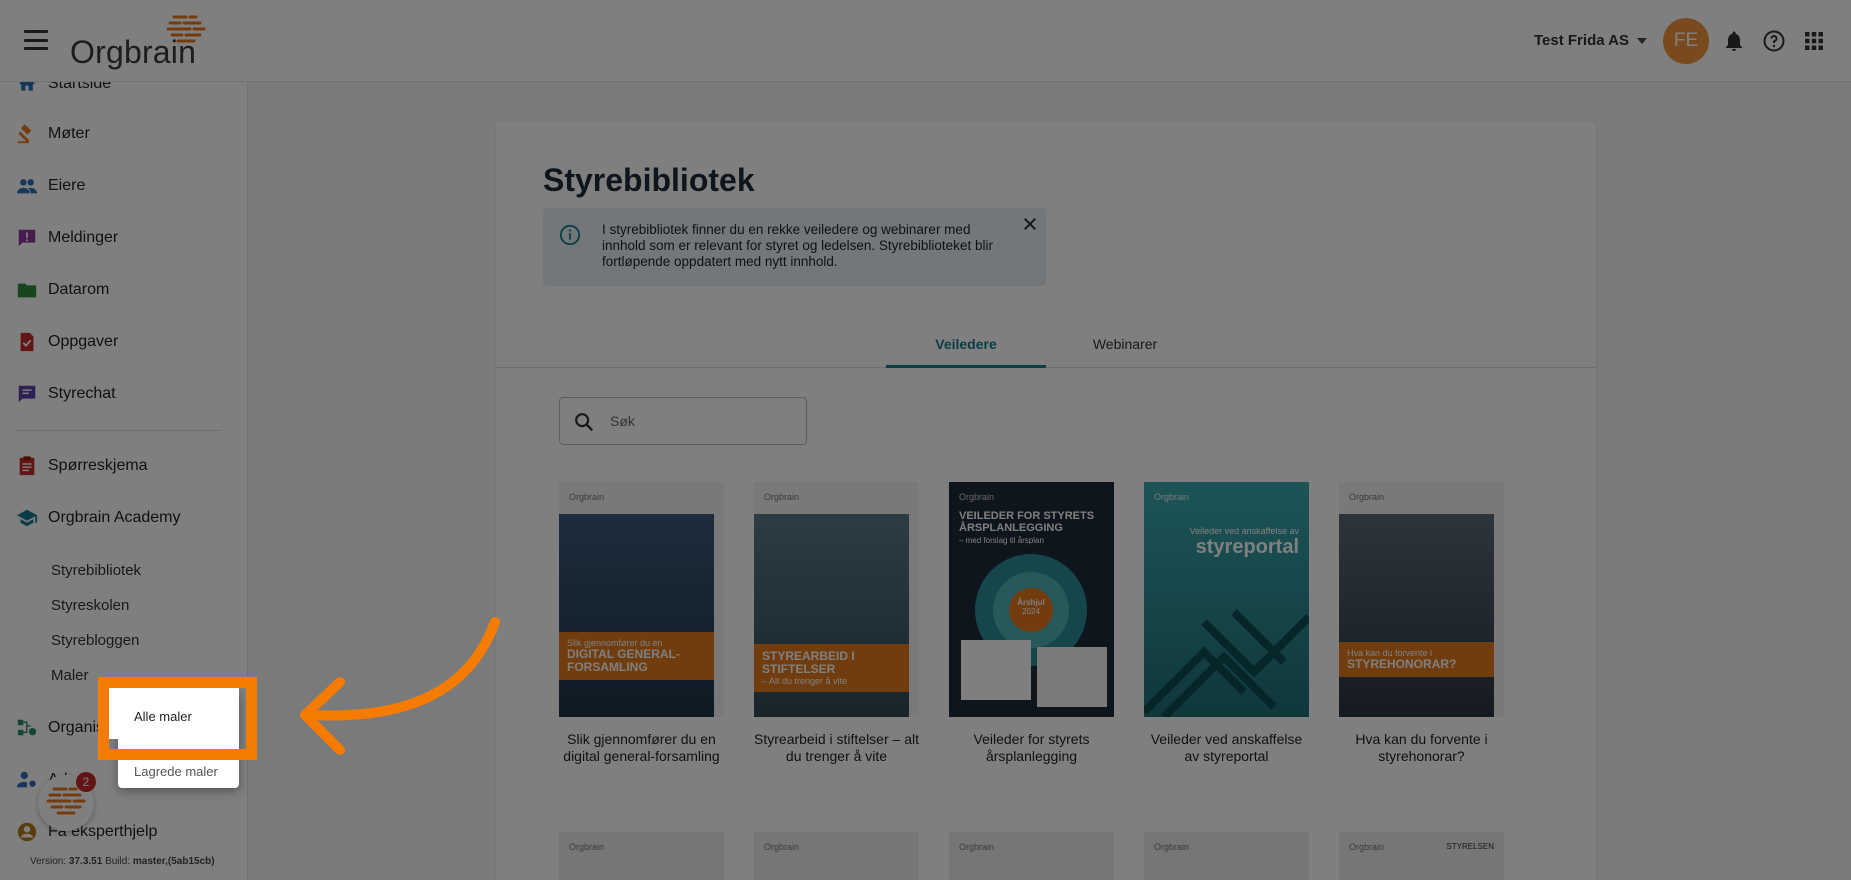 The height and width of the screenshot is (880, 1851). What do you see at coordinates (176, 771) in the screenshot?
I see `menu-item-lagrede-maler: Lagrede maler` at bounding box center [176, 771].